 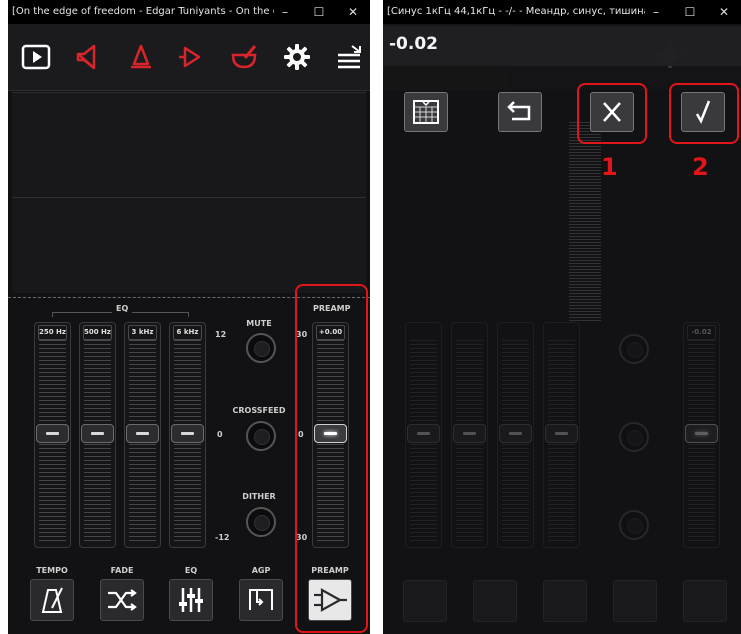 I want to click on eq-label: EQ, so click(x=191, y=570).